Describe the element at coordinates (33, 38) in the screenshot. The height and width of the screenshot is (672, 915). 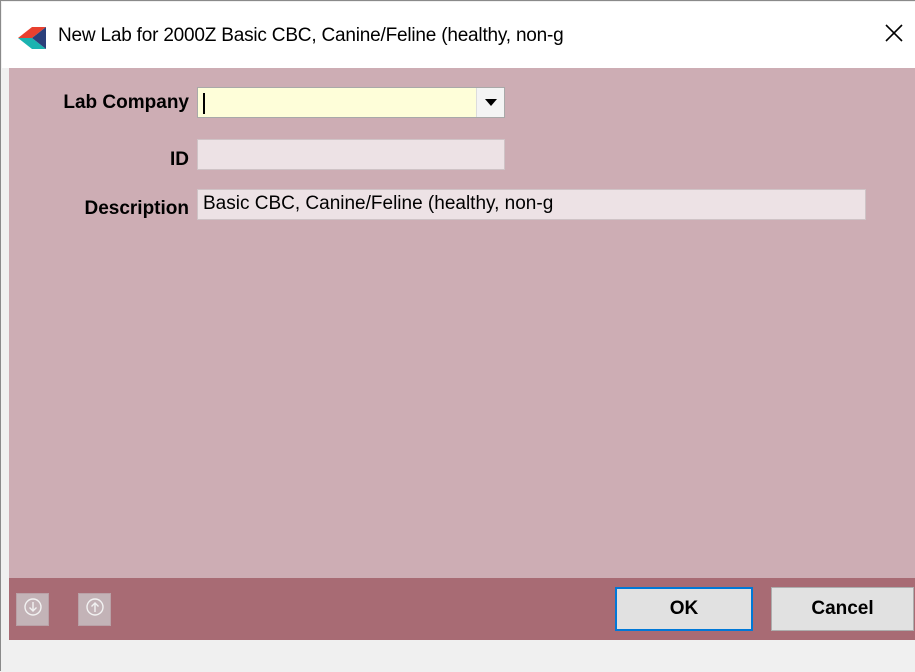
I see `app-logo-icon` at that location.